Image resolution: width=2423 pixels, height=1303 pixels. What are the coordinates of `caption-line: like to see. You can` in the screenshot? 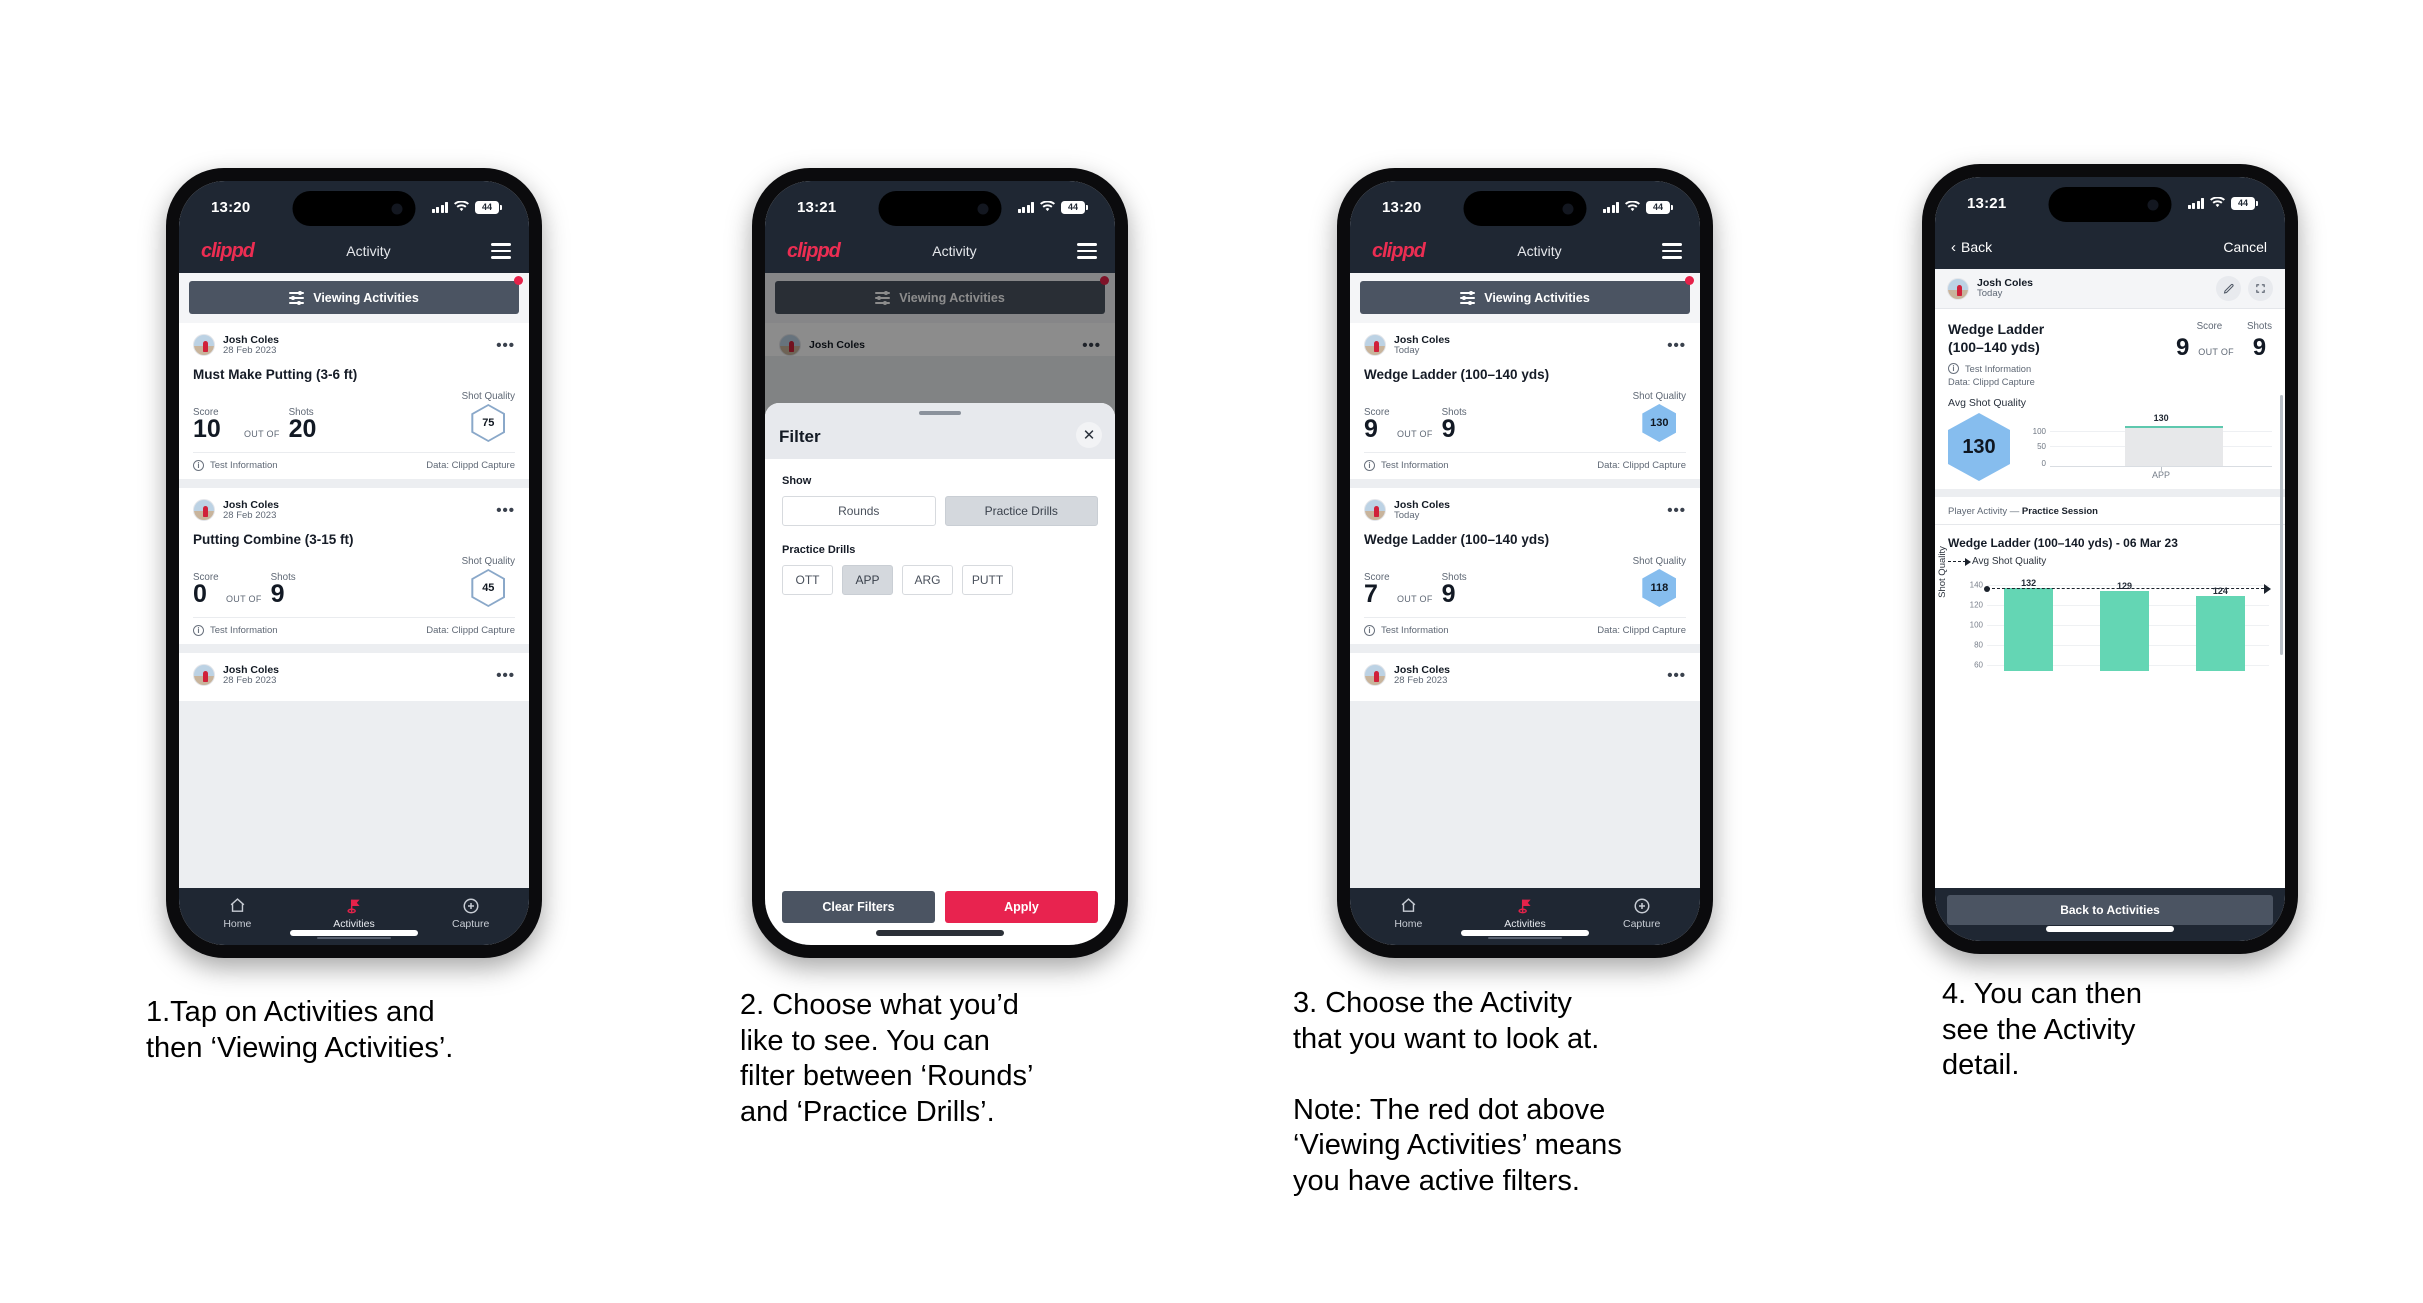 It's located at (865, 1040).